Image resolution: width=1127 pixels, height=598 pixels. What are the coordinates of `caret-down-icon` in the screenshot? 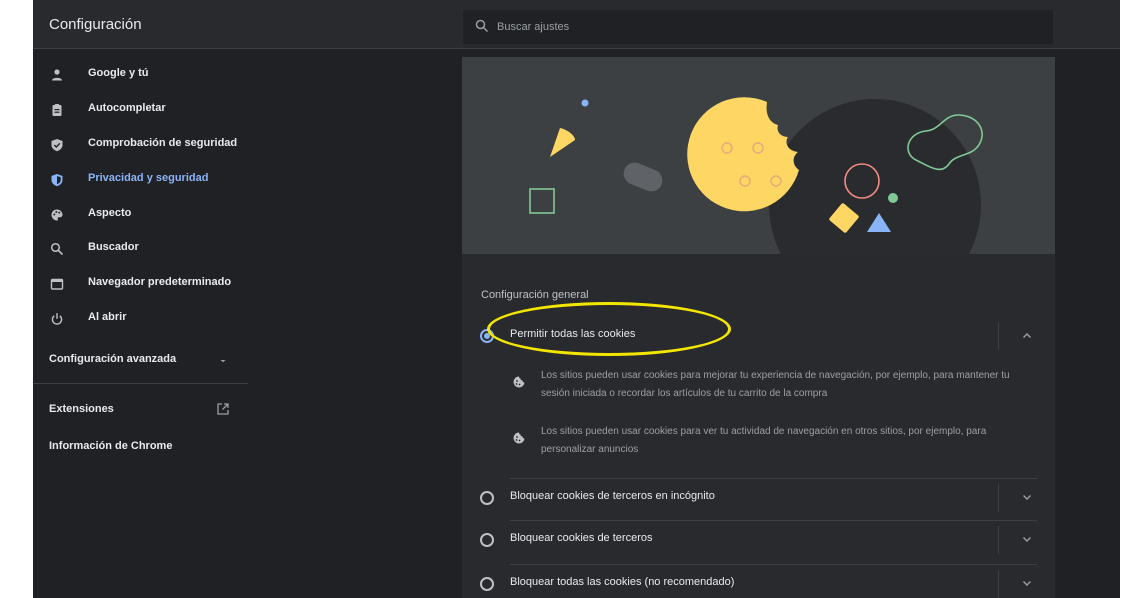 It's located at (223, 361).